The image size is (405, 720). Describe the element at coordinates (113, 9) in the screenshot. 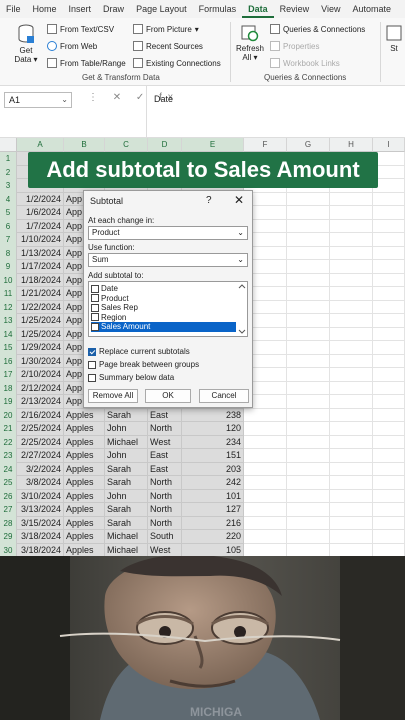

I see `tab-draw: Draw` at that location.